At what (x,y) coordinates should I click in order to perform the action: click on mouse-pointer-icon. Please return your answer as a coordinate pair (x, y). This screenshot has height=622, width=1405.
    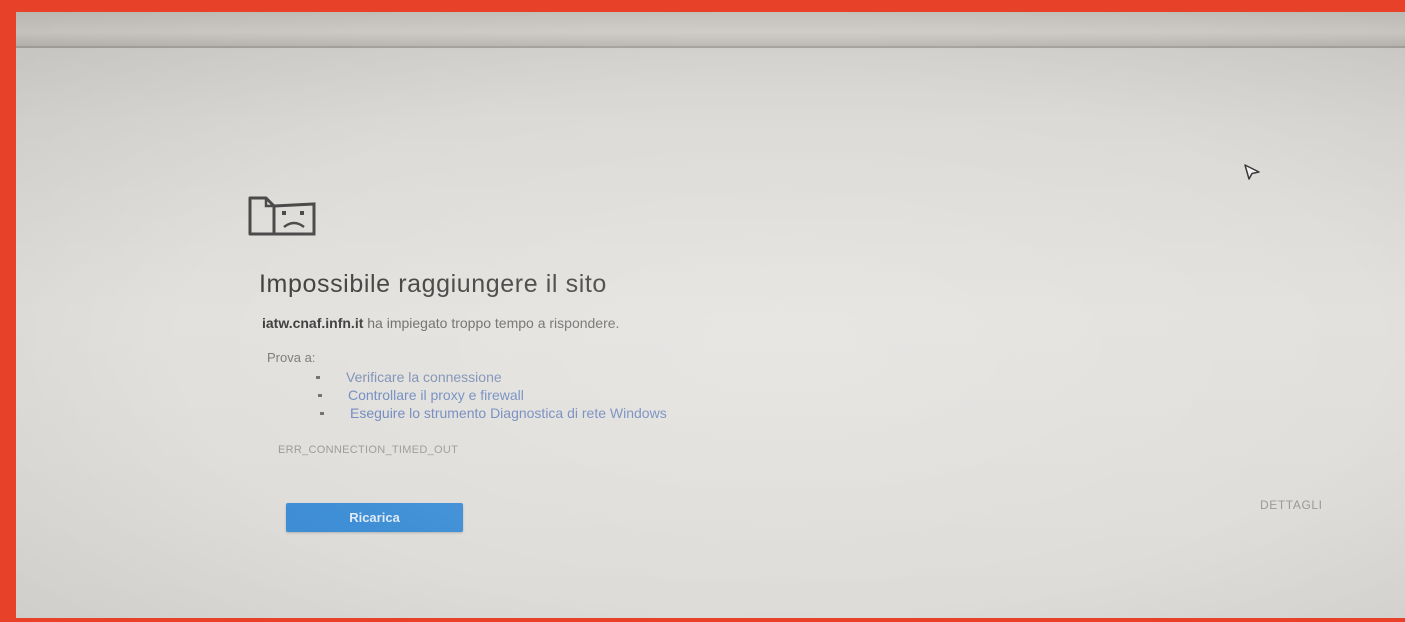
    Looking at the image, I should click on (1252, 172).